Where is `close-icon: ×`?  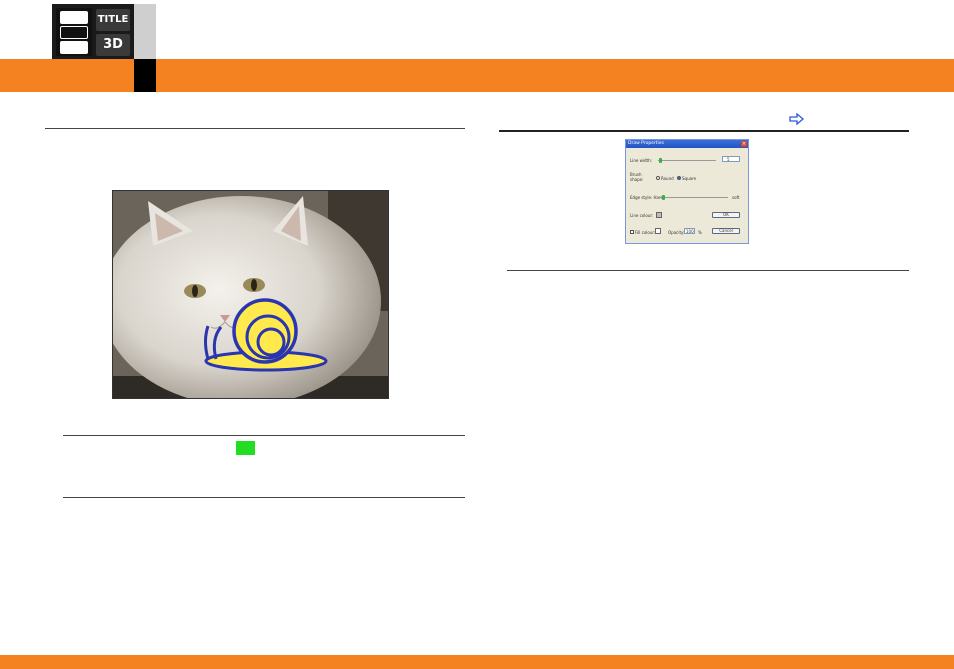
close-icon: × is located at coordinates (744, 144).